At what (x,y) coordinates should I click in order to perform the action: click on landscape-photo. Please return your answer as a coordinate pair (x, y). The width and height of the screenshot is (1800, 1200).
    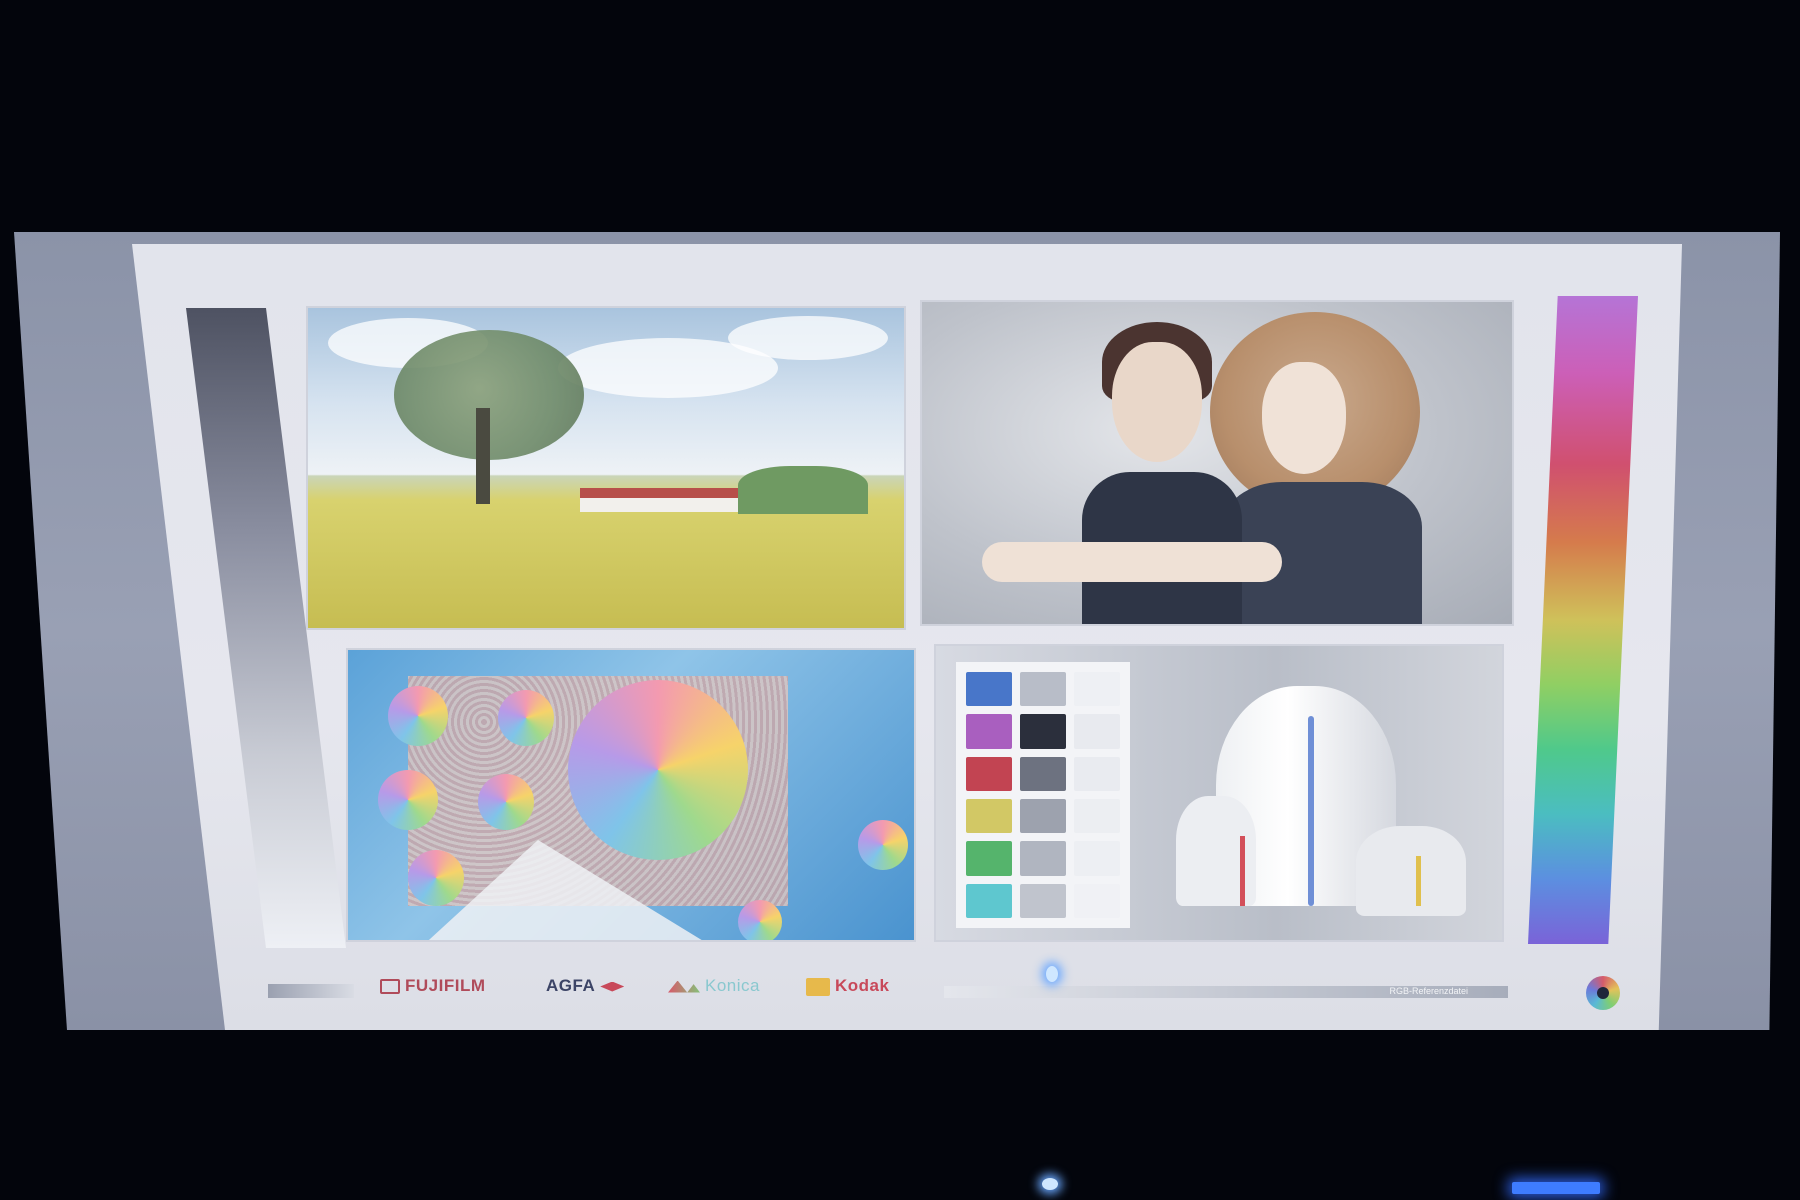
    Looking at the image, I should click on (606, 468).